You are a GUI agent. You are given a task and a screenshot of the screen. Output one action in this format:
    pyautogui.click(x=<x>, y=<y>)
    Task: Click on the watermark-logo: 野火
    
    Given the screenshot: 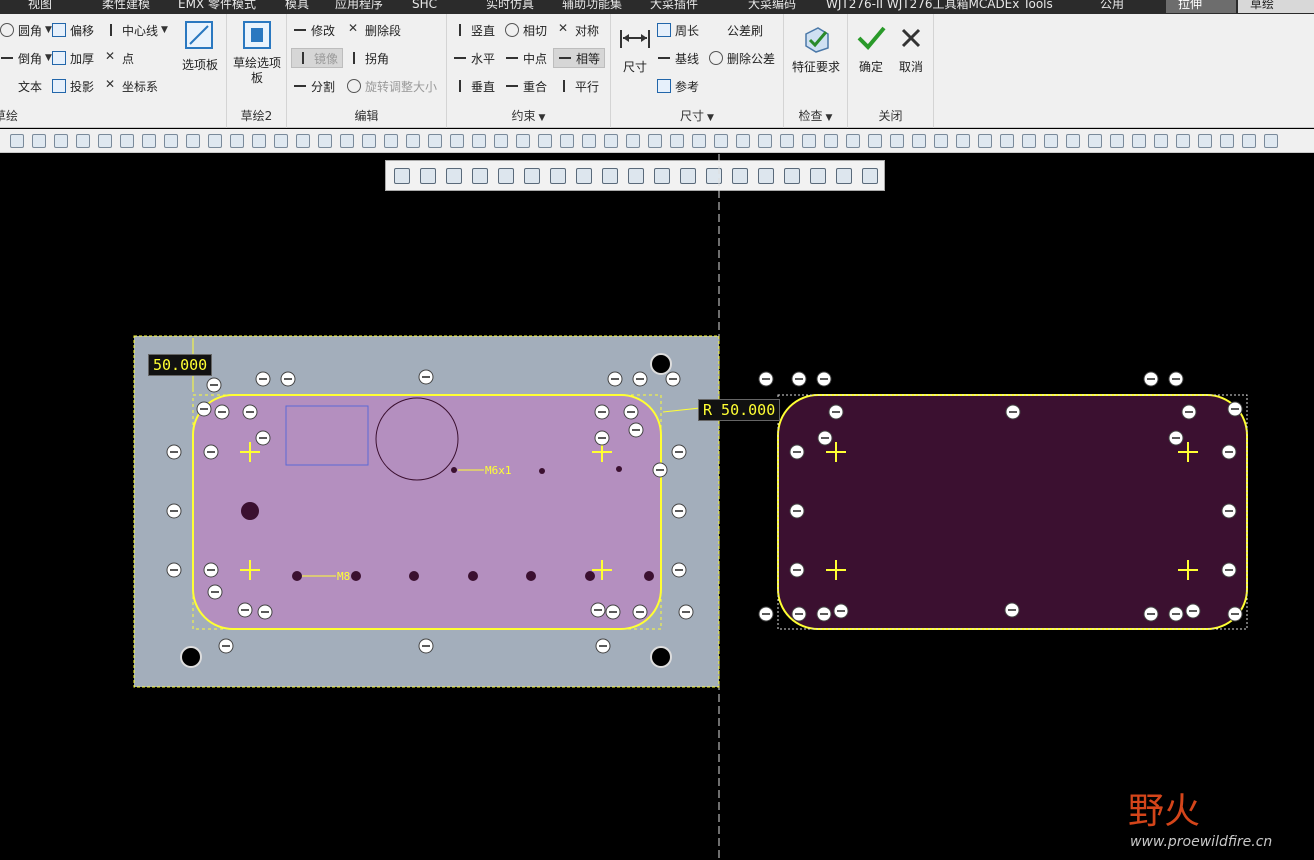 What is the action you would take?
    pyautogui.click(x=1164, y=811)
    